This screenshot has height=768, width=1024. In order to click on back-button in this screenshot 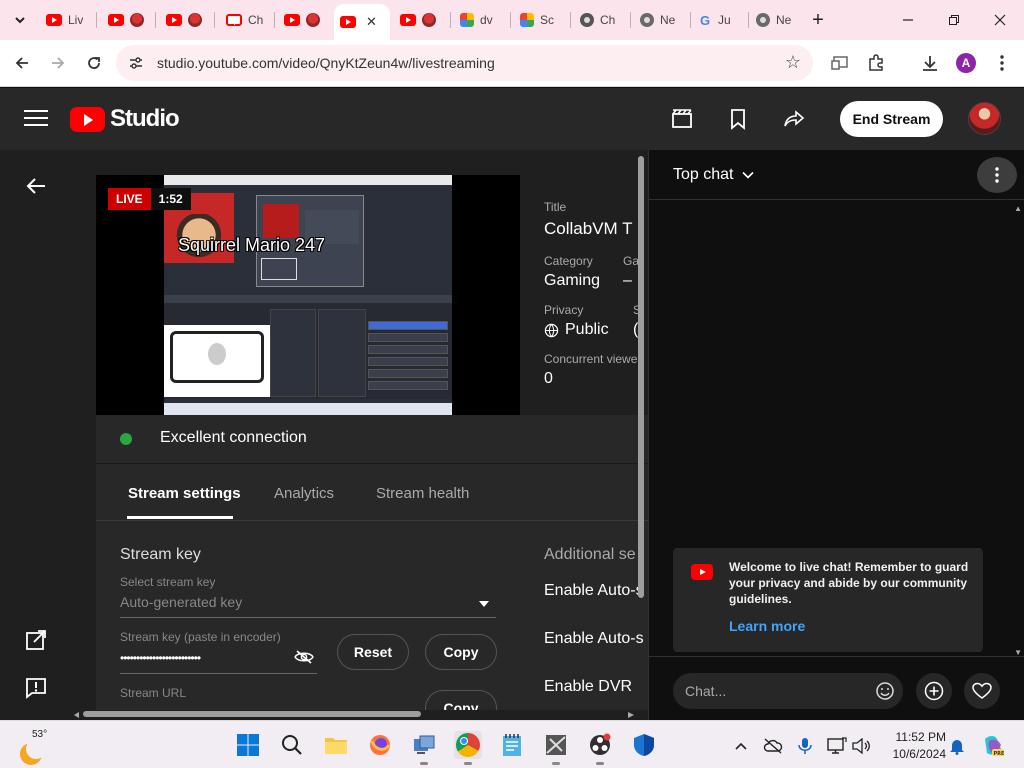, I will do `click(22, 63)`.